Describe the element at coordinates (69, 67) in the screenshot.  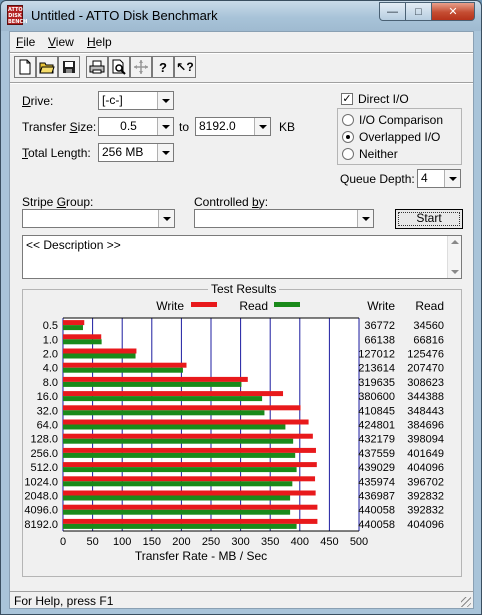
I see `save-button` at that location.